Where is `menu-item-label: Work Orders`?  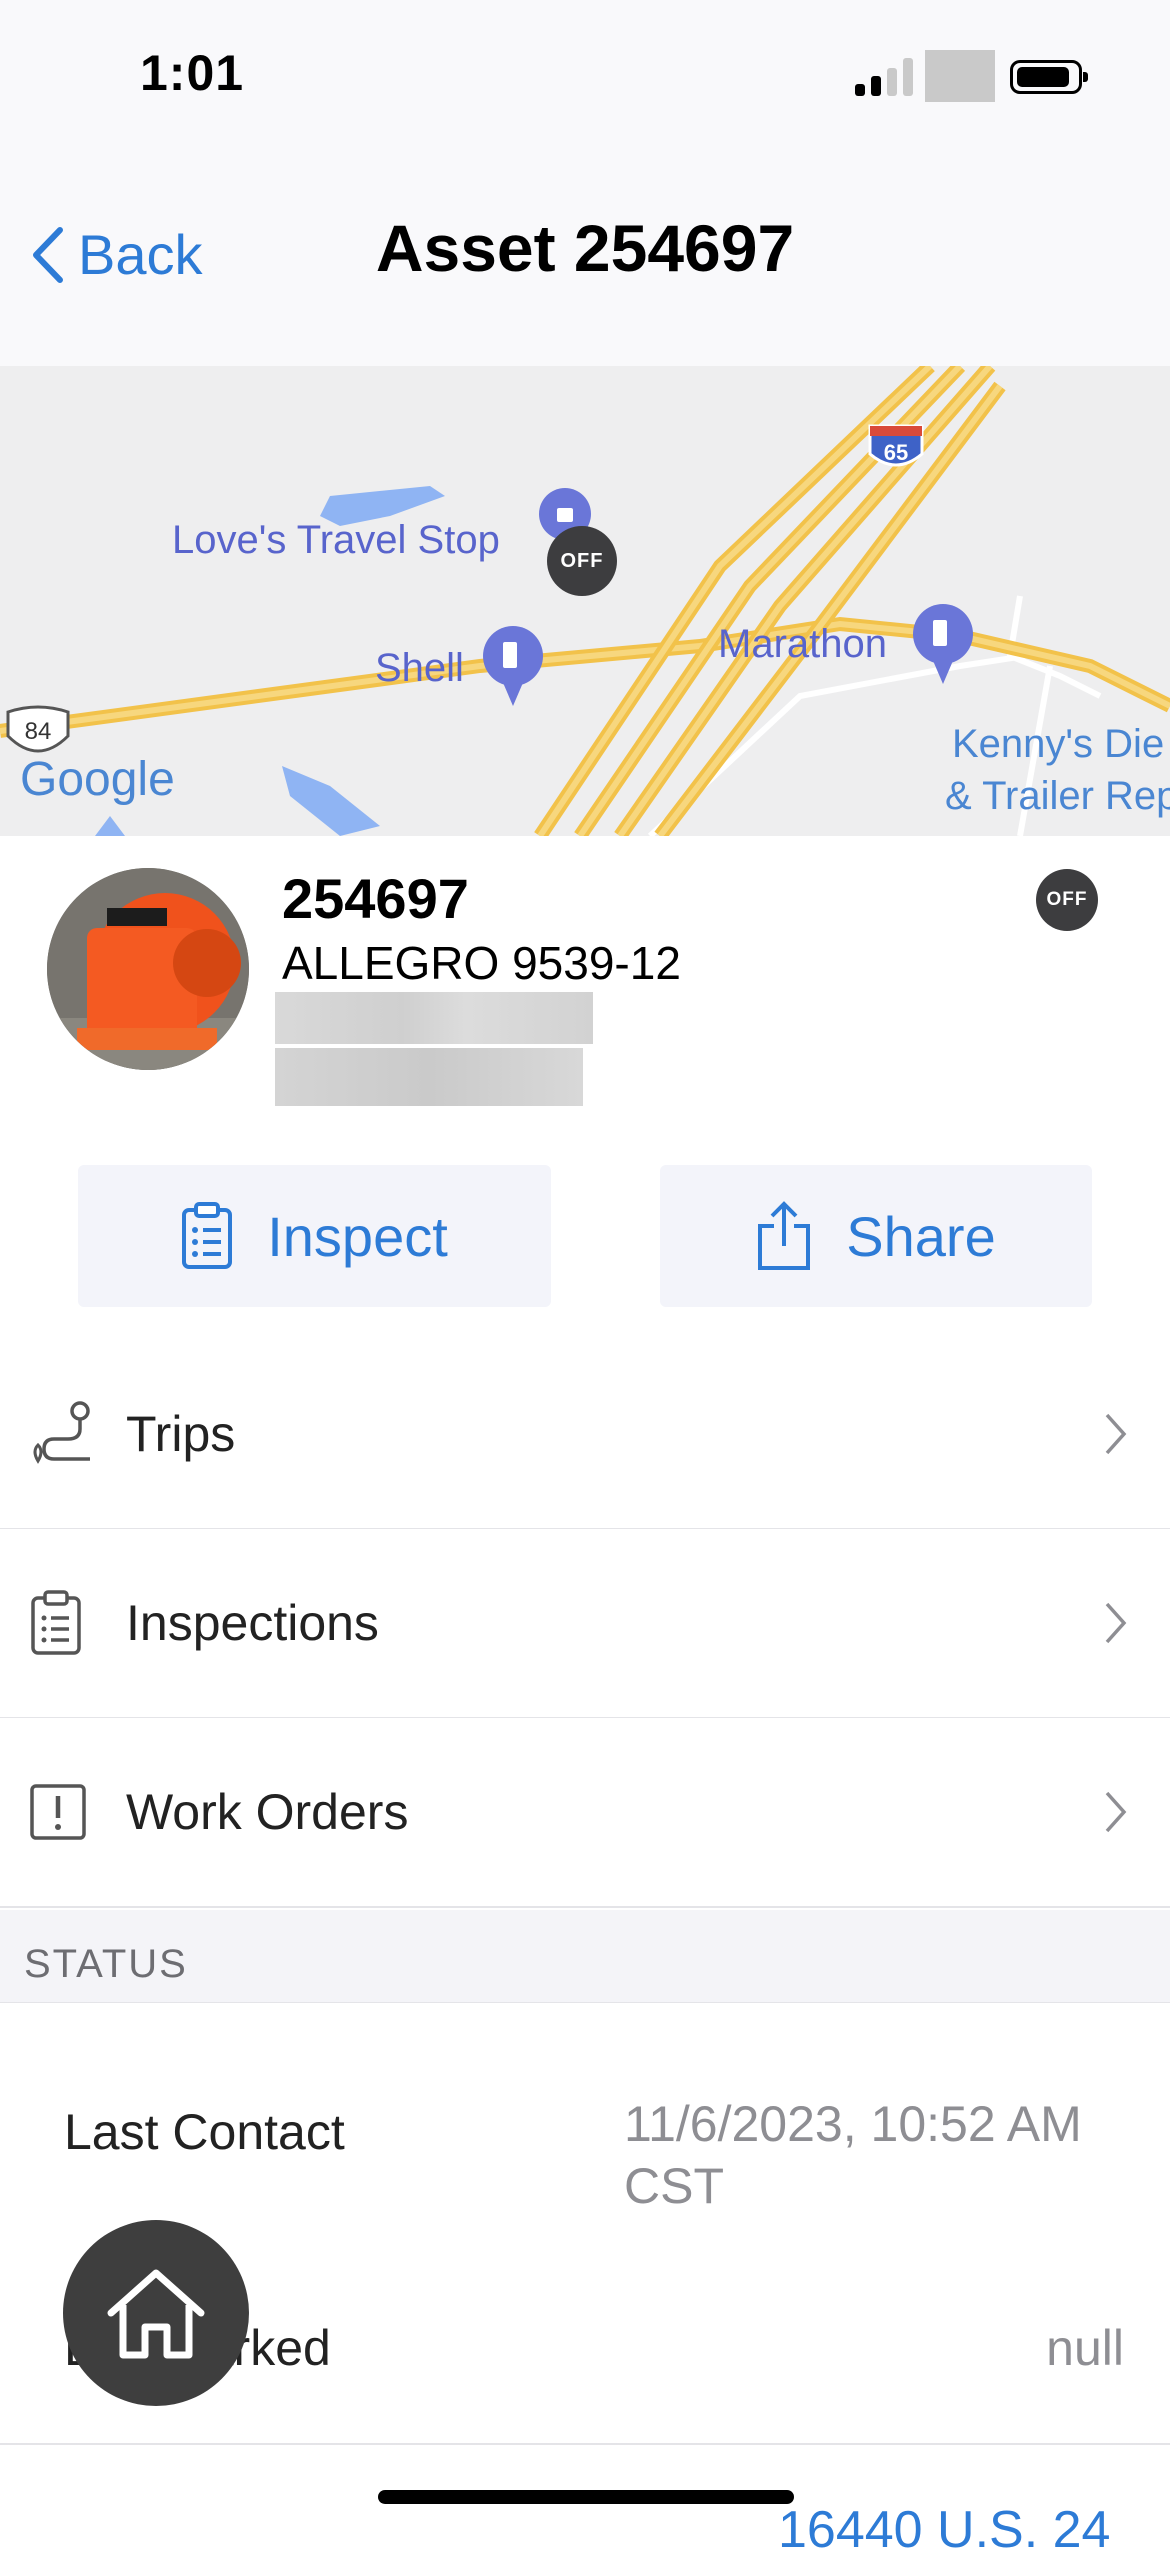 menu-item-label: Work Orders is located at coordinates (267, 1812).